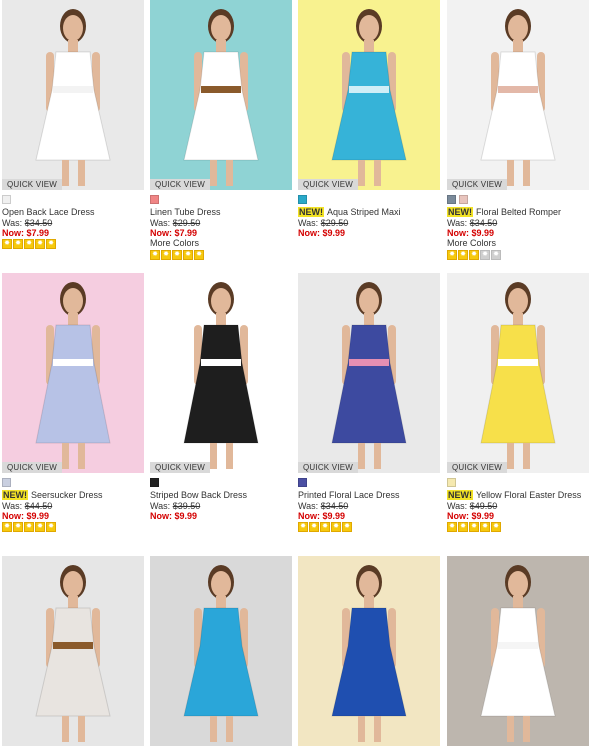  What do you see at coordinates (48, 212) in the screenshot?
I see `product-name-link: Open Back Lace Dress` at bounding box center [48, 212].